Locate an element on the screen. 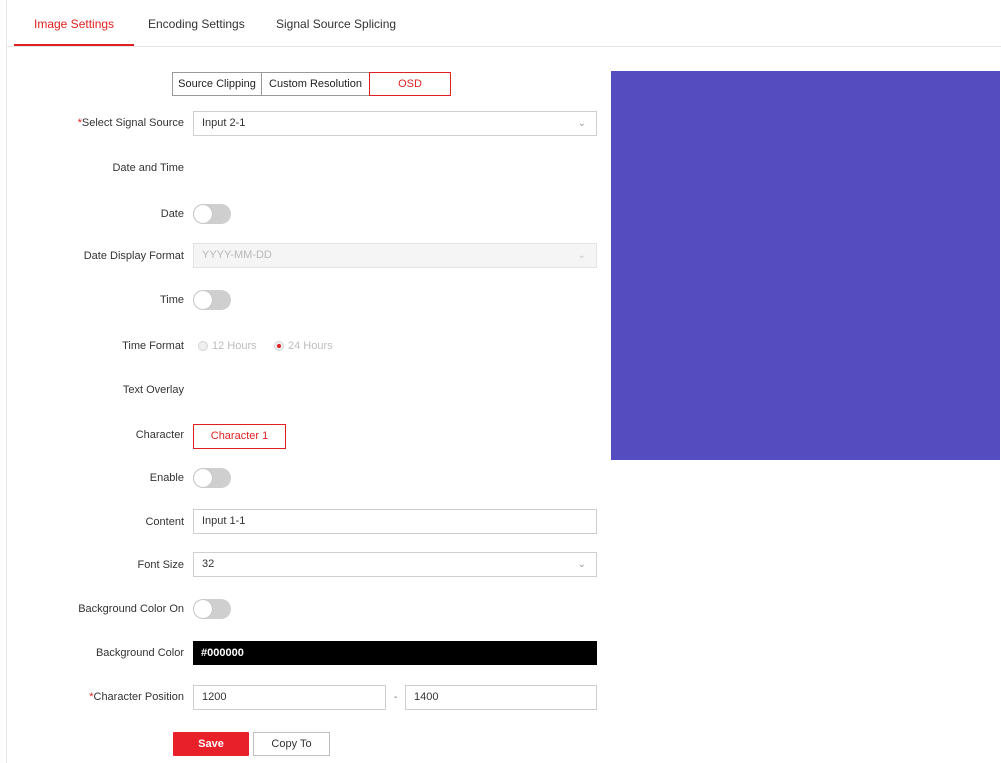  time-format-label: Time Format is located at coordinates (153, 346).